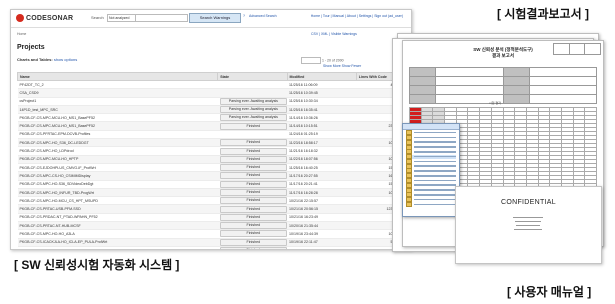 Image resolution: width=615 pixels, height=304 pixels. What do you see at coordinates (334, 34) in the screenshot?
I see `project-links: CSV | XML | Visible Warnings` at bounding box center [334, 34].